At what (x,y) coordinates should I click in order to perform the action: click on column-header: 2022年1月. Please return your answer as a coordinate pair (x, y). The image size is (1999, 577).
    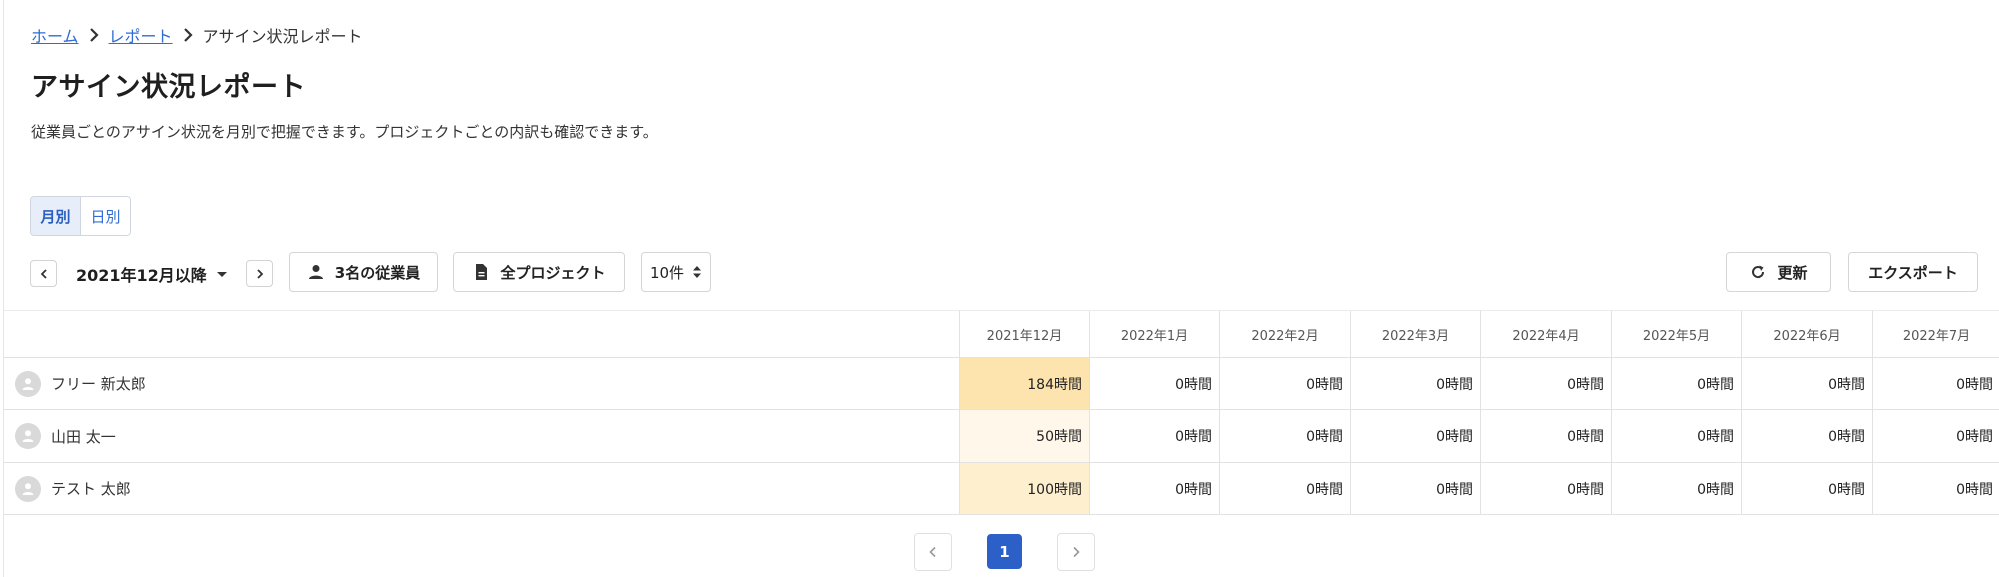
    Looking at the image, I should click on (1154, 334).